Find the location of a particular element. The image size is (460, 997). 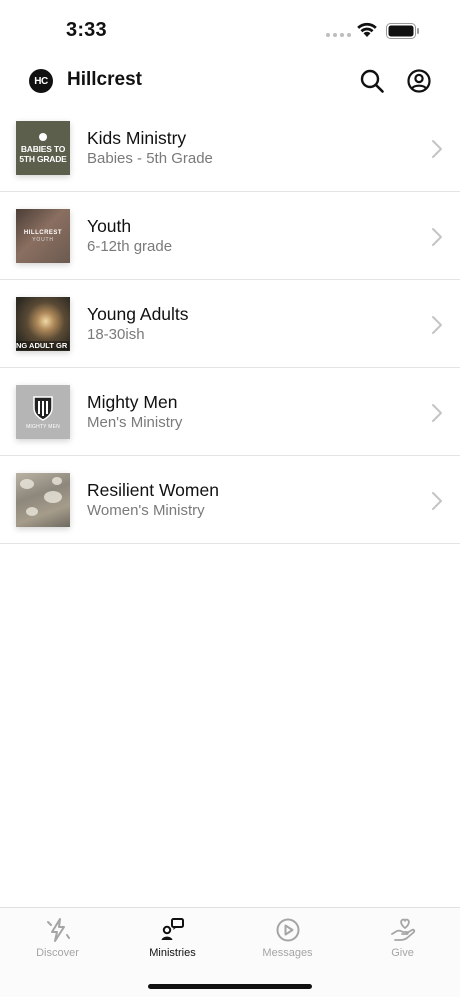

kids-ministry-thumbnail: BABIES TO 5TH GRADE is located at coordinates (43, 148).